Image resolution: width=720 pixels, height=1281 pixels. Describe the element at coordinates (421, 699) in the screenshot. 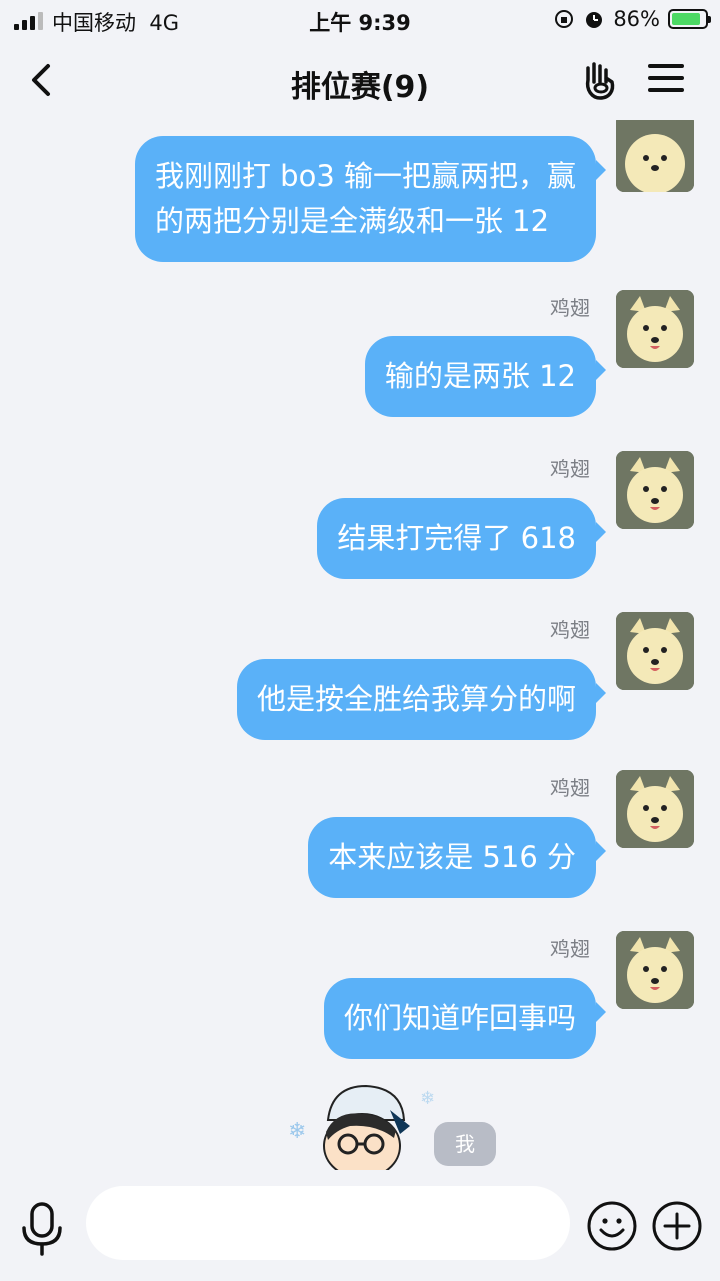

I see `message-bubble: 他是按全胜给我算分的啊` at that location.